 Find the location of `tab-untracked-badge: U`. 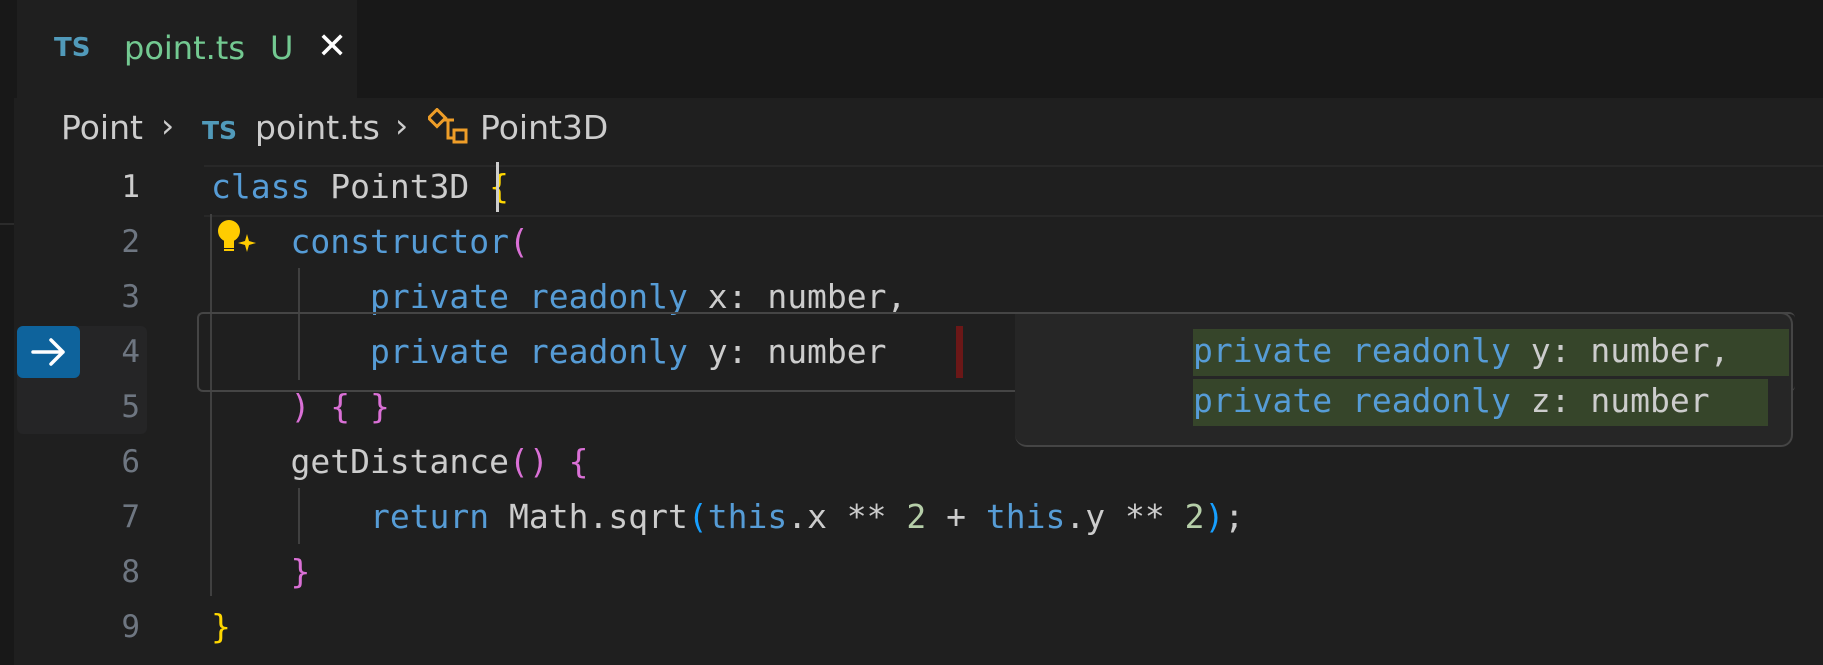

tab-untracked-badge: U is located at coordinates (282, 48).